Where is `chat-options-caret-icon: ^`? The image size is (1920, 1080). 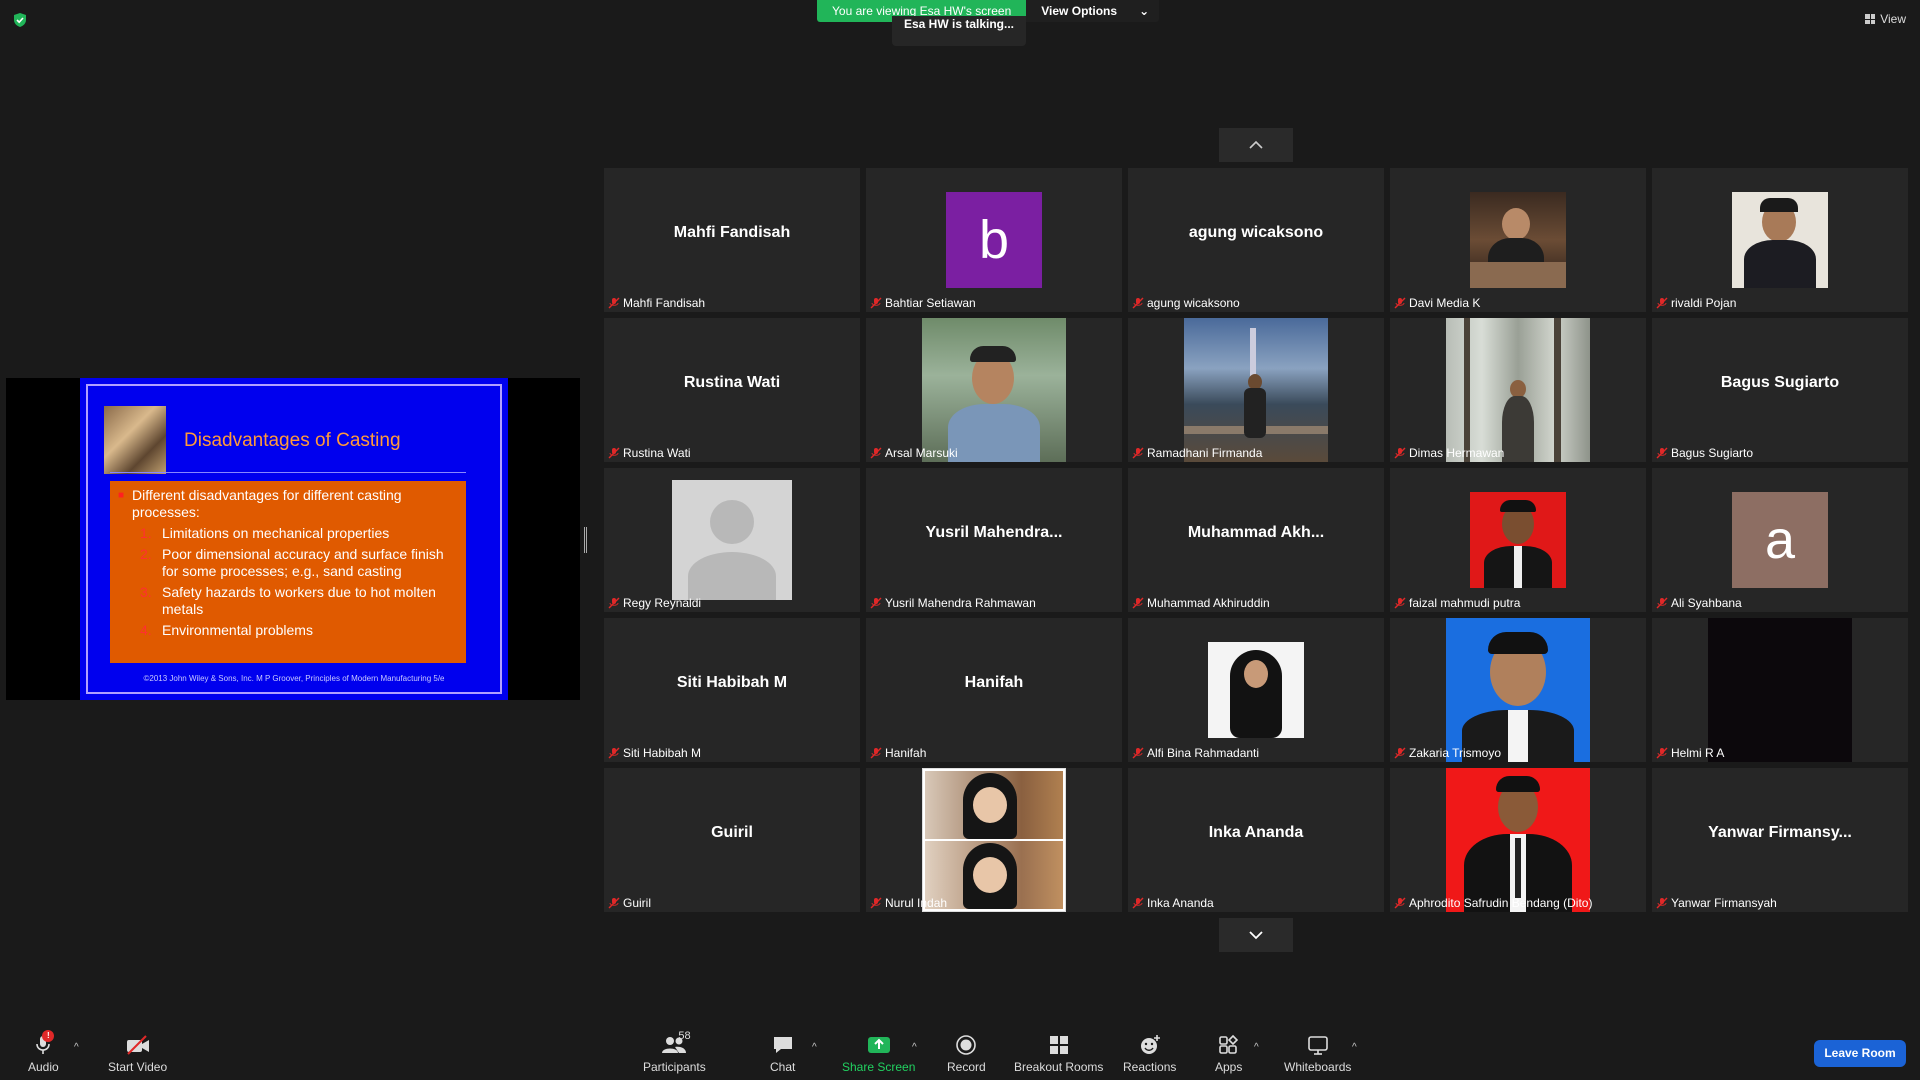 chat-options-caret-icon: ^ is located at coordinates (814, 1047).